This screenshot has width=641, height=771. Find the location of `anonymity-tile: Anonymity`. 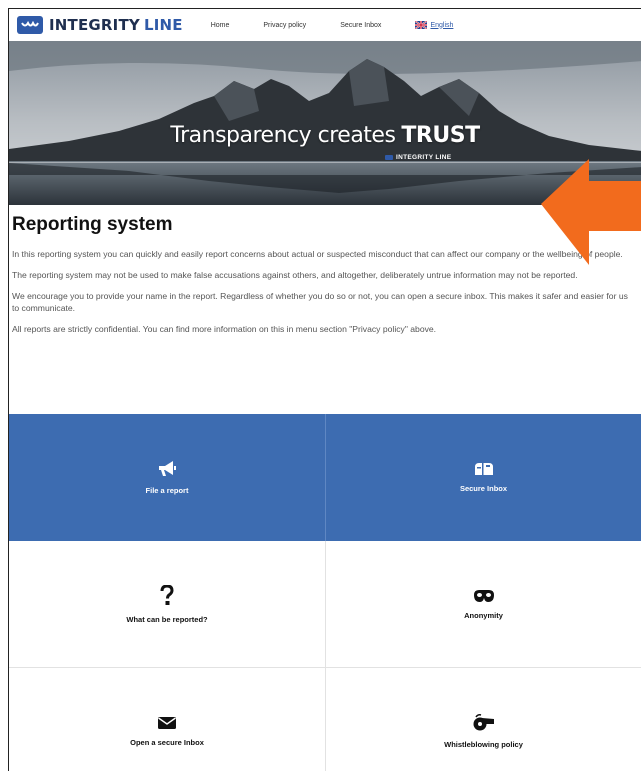

anonymity-tile: Anonymity is located at coordinates (483, 604).